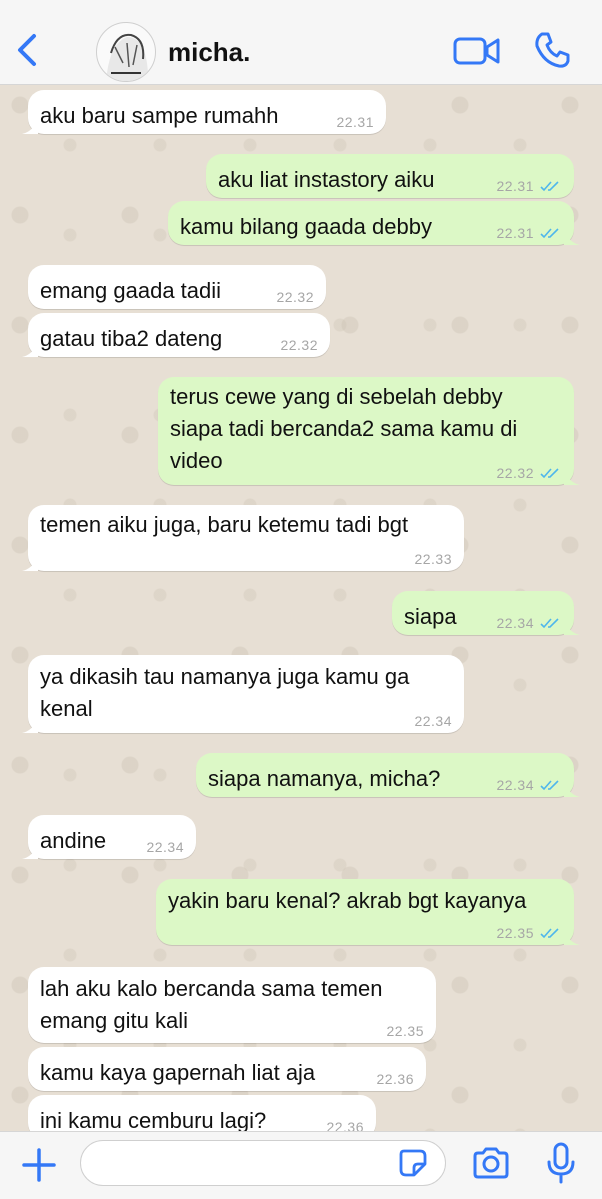 Image resolution: width=602 pixels, height=1199 pixels. I want to click on message-bubble-incoming: emang gaada tadii 22.32, so click(177, 287).